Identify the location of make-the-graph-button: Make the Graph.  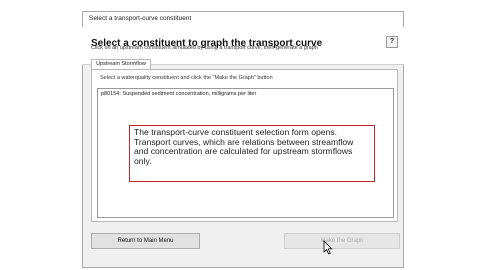
(342, 241).